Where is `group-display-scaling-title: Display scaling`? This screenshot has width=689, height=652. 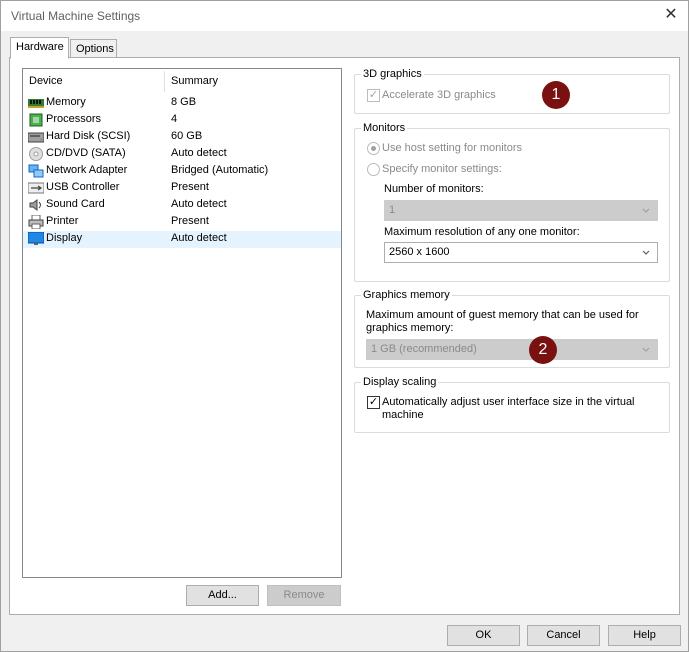
group-display-scaling-title: Display scaling is located at coordinates (400, 382).